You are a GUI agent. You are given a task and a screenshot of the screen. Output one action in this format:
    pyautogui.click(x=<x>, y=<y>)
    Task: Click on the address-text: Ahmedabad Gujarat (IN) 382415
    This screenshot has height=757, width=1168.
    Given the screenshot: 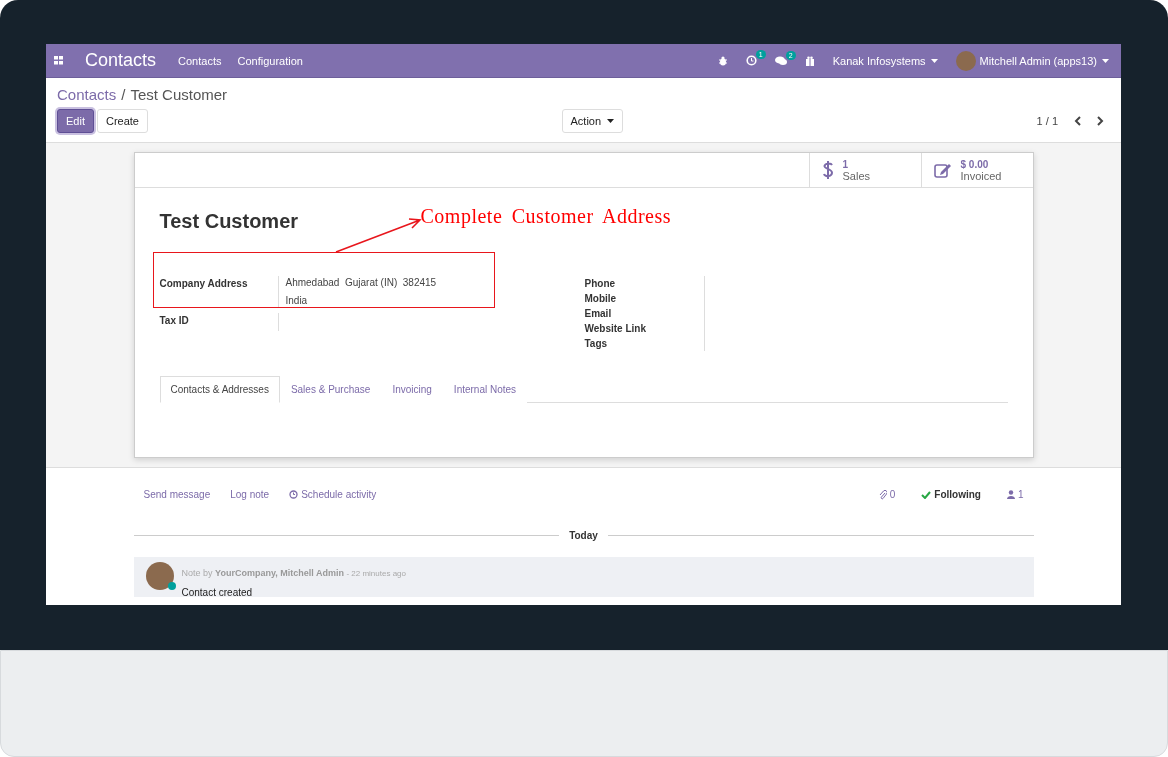 What is the action you would take?
    pyautogui.click(x=361, y=282)
    